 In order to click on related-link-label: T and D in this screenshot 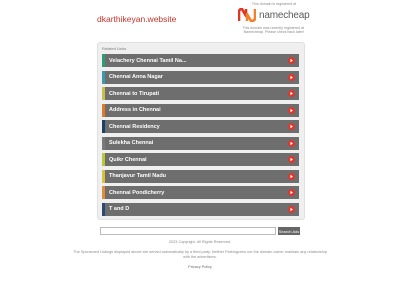, I will do `click(119, 209)`.